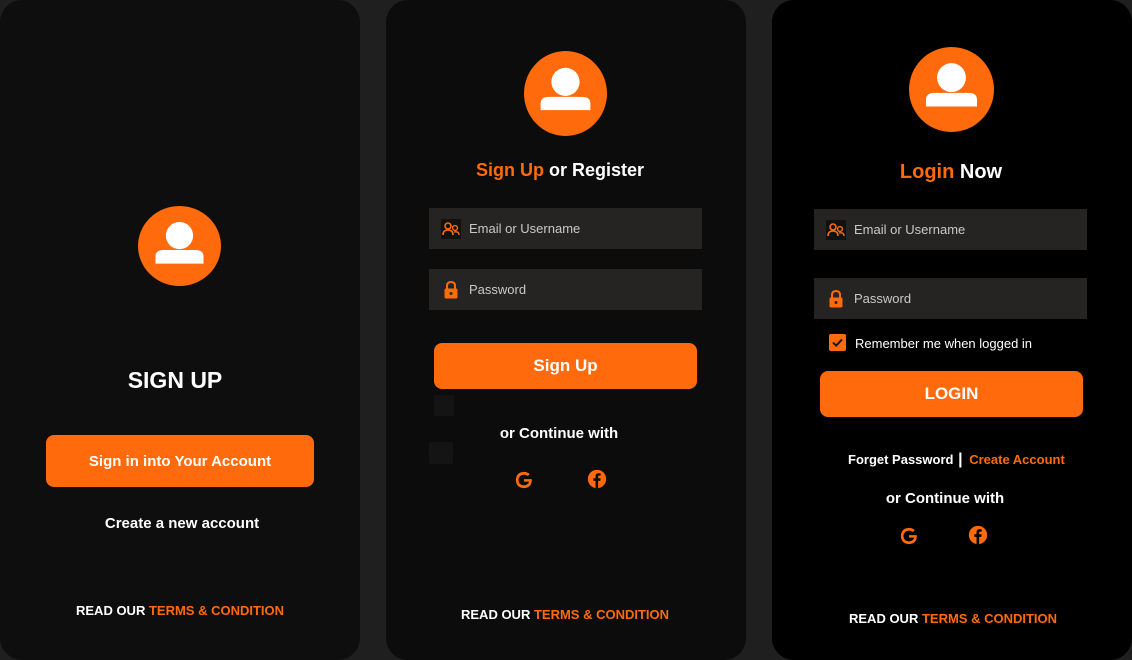 This screenshot has height=660, width=1132. I want to click on sign-in-button-label: Sign in into Your Account, so click(180, 461).